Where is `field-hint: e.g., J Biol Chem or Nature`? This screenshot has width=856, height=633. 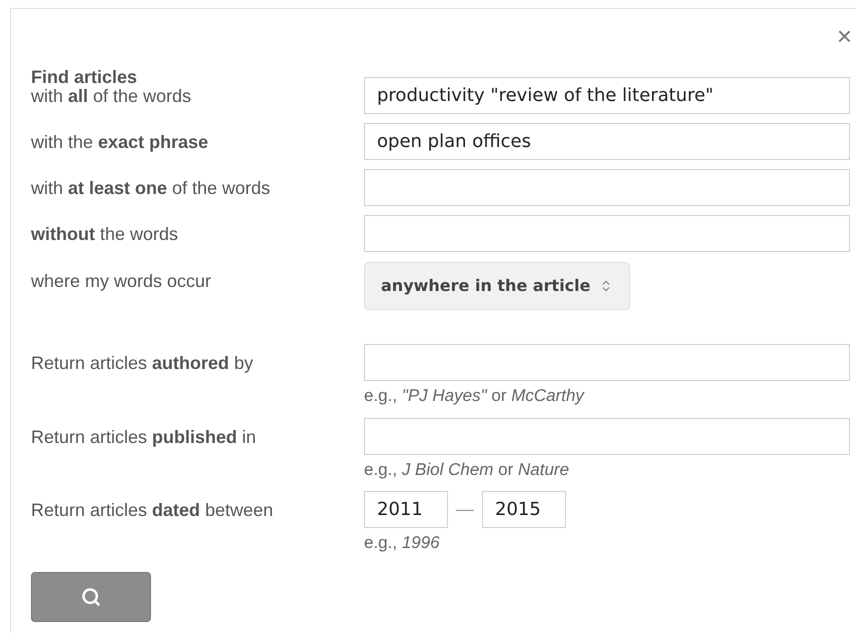 field-hint: e.g., J Biol Chem or Nature is located at coordinates (467, 469).